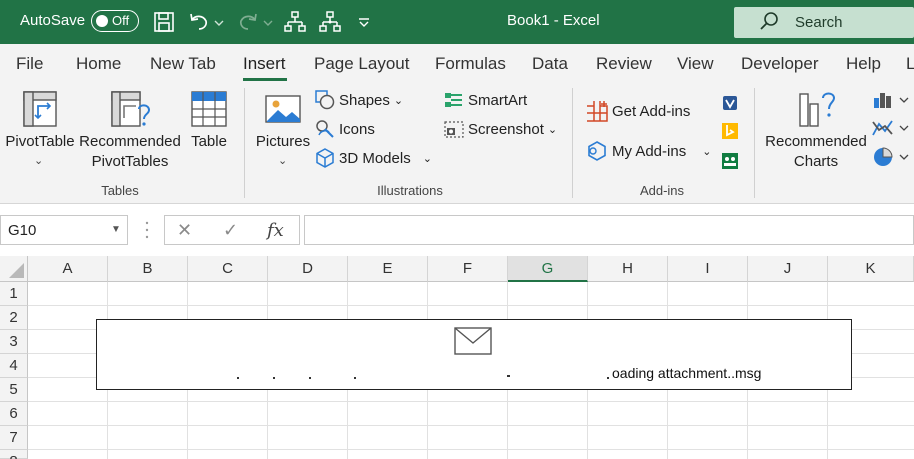 This screenshot has height=459, width=914. Describe the element at coordinates (506, 129) in the screenshot. I see `screenshot-label: Screenshot` at that location.